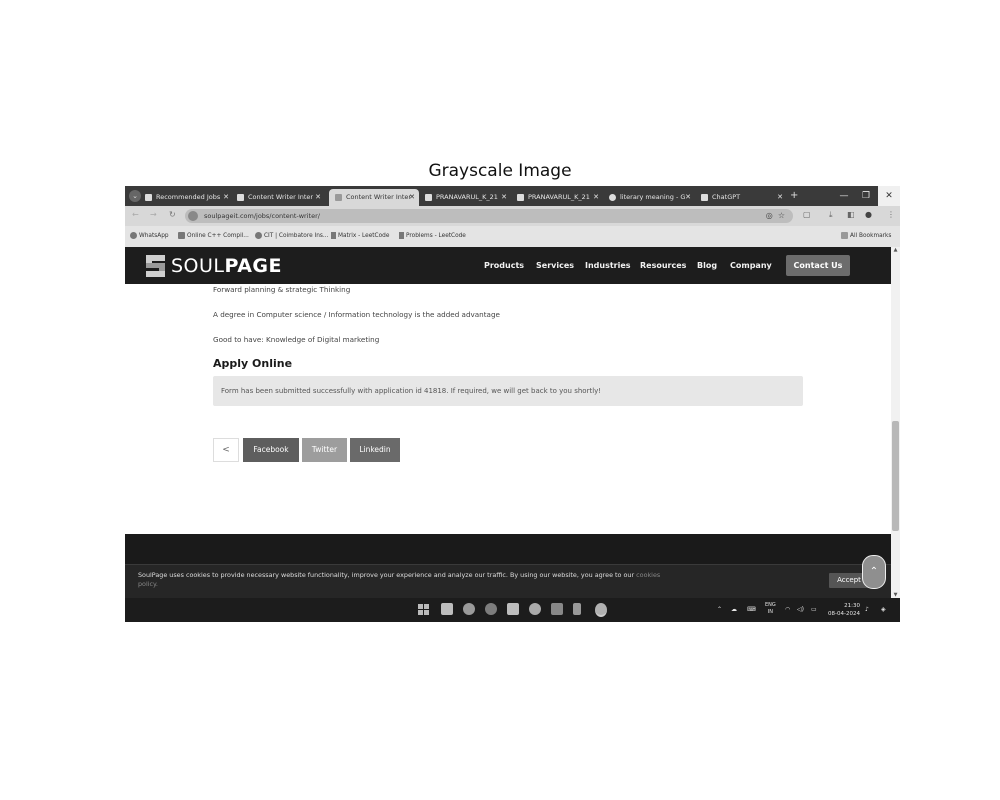 This screenshot has width=1000, height=800. I want to click on calendar-app-icon, so click(513, 609).